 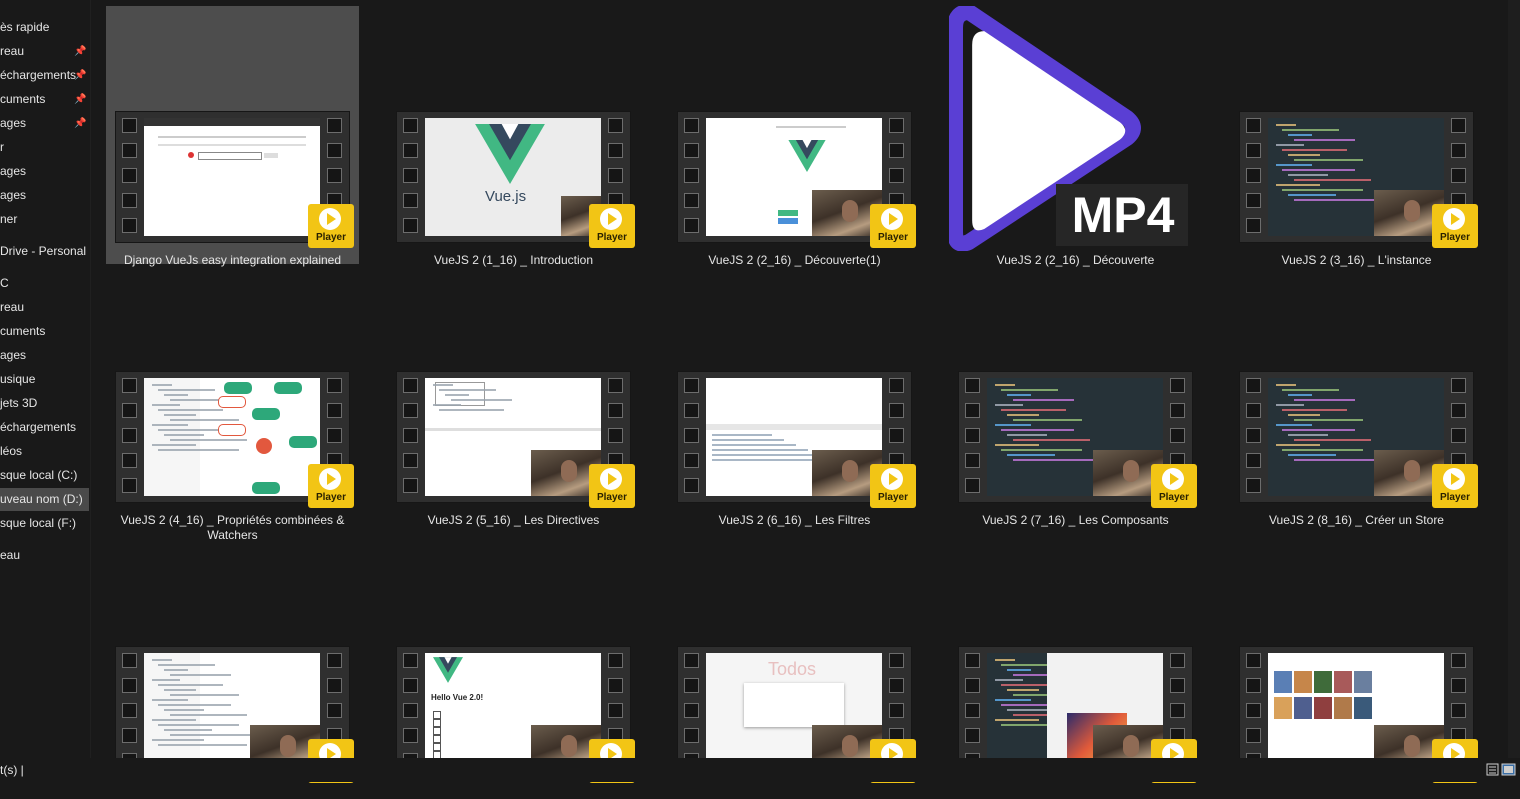 I want to click on file-tile: Player VueJS 2 (7_16) _ Les Composants, so click(x=1075, y=396).